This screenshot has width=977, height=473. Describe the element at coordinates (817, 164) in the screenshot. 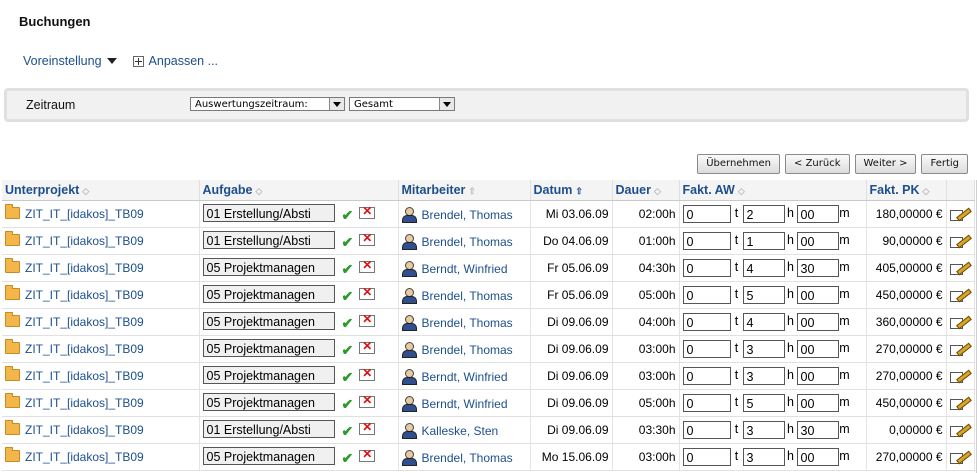

I see `back-button: < Zurück` at that location.